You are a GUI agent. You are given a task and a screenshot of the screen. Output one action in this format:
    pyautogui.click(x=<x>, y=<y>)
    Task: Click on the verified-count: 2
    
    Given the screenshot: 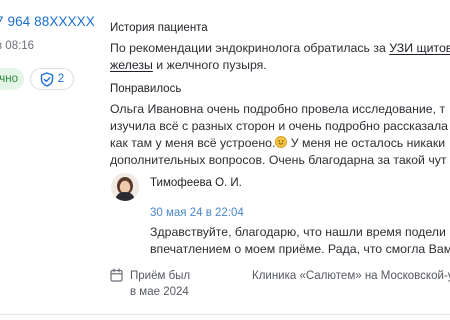 What is the action you would take?
    pyautogui.click(x=61, y=79)
    